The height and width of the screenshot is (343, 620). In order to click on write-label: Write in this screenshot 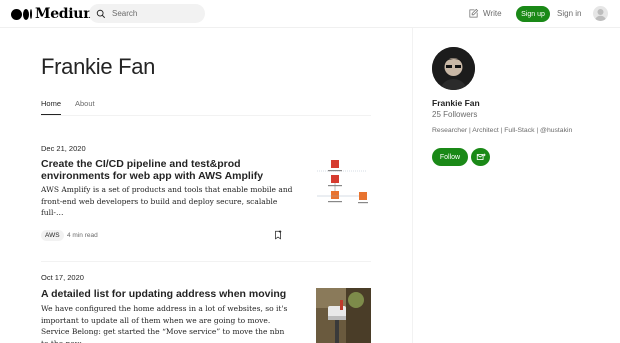, I will do `click(492, 13)`.